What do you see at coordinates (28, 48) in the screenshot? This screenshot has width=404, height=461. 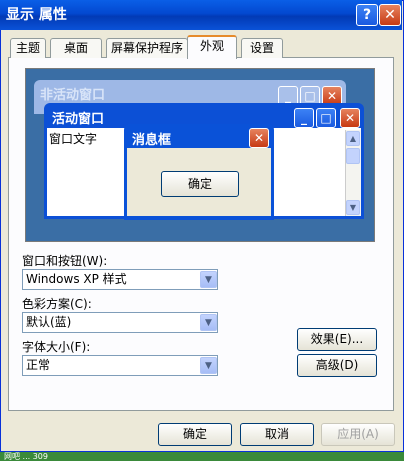 I see `tab-themes: 主题` at bounding box center [28, 48].